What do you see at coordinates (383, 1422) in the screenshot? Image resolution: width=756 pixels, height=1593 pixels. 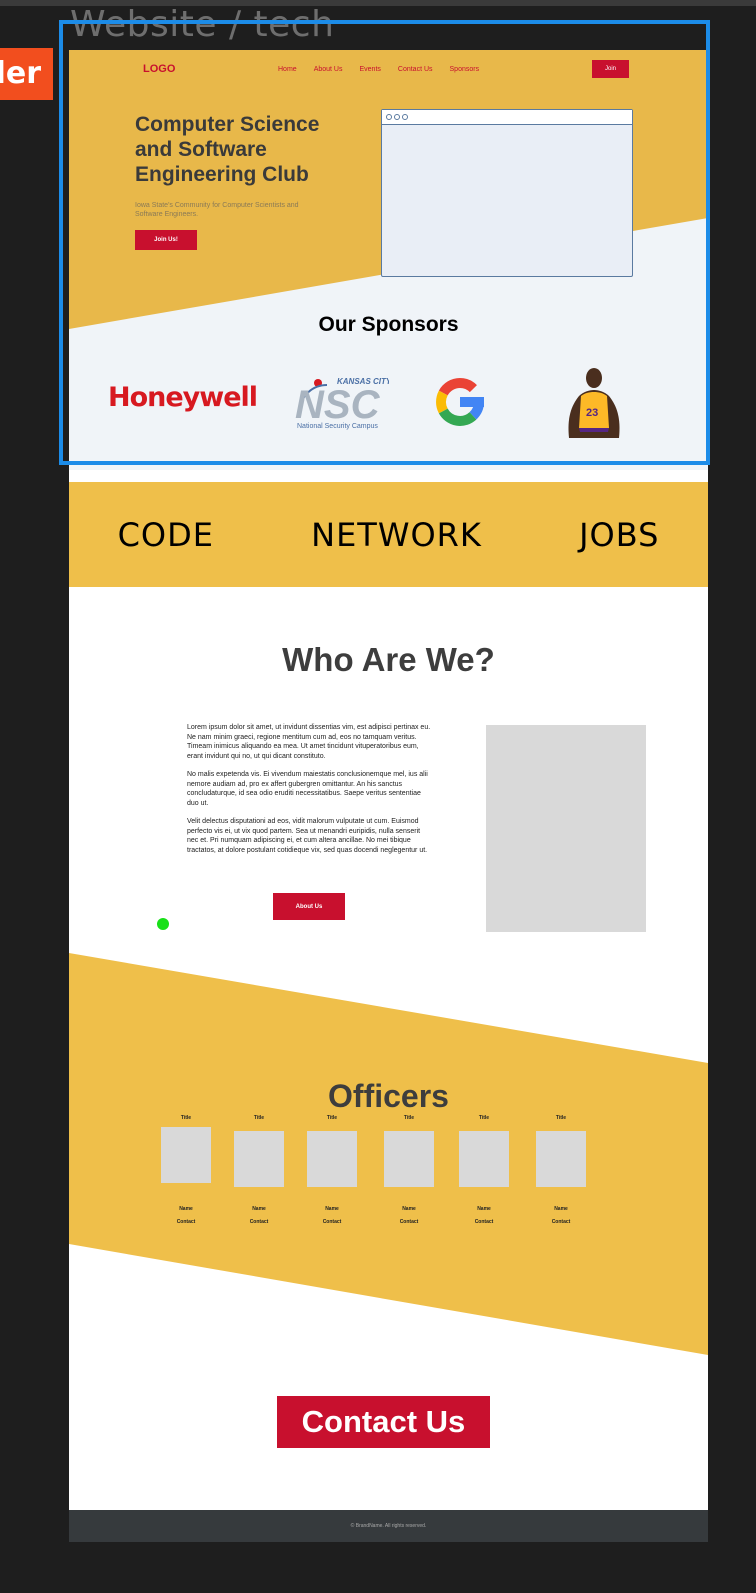 I see `contact-us-button: Contact Us` at bounding box center [383, 1422].